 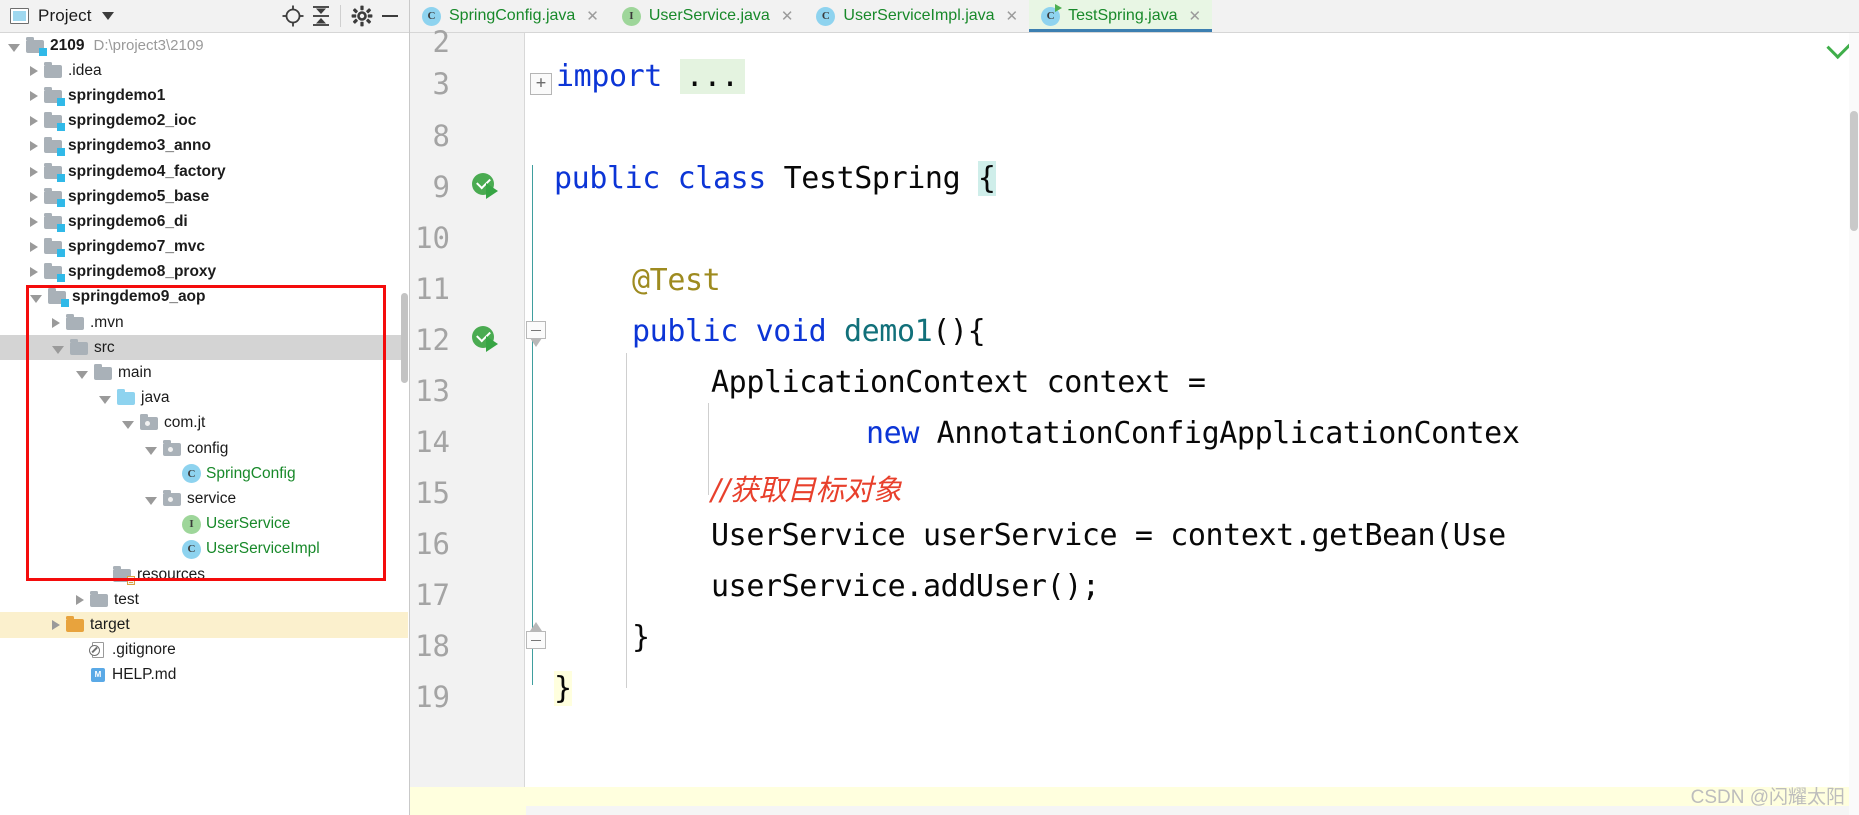 I want to click on locate-icon, so click(x=293, y=16).